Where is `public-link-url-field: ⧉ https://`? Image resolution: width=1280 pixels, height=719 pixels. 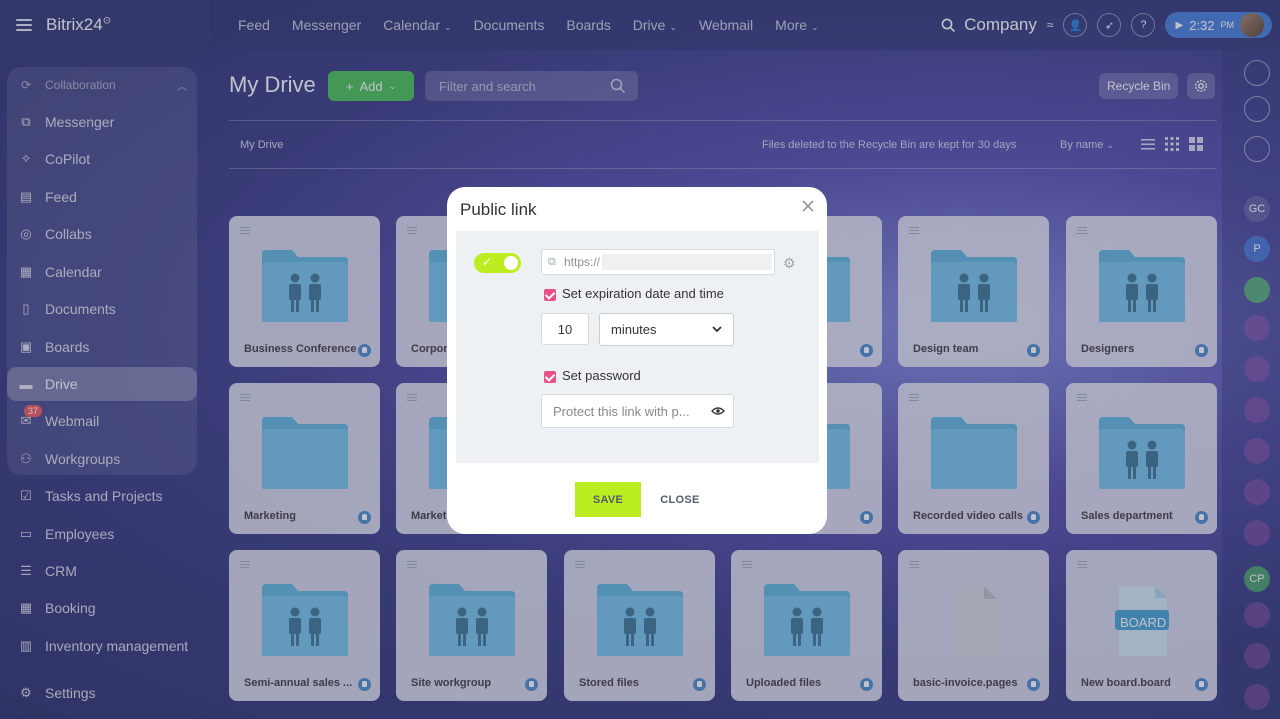
public-link-url-field: ⧉ https:// is located at coordinates (658, 262).